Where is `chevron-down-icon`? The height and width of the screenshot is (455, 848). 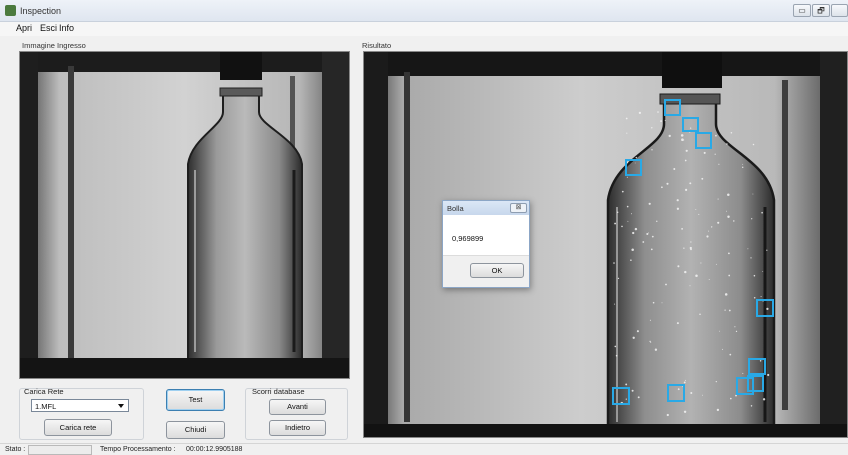 chevron-down-icon is located at coordinates (121, 406).